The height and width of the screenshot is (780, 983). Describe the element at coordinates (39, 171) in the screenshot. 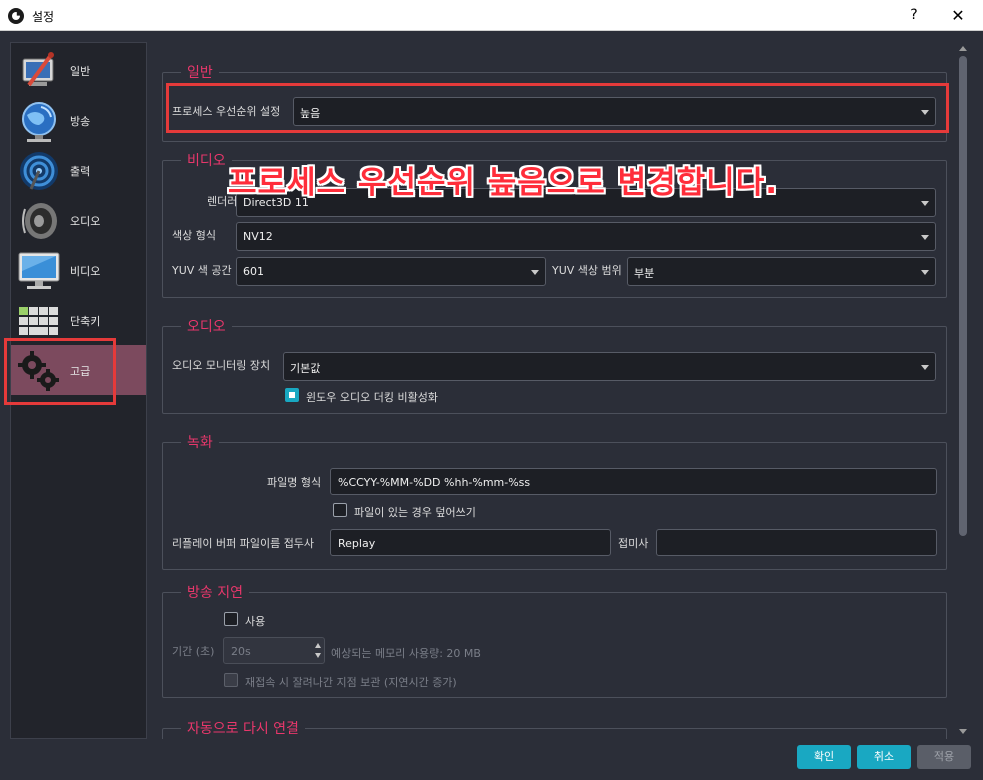

I see `output-icon` at that location.